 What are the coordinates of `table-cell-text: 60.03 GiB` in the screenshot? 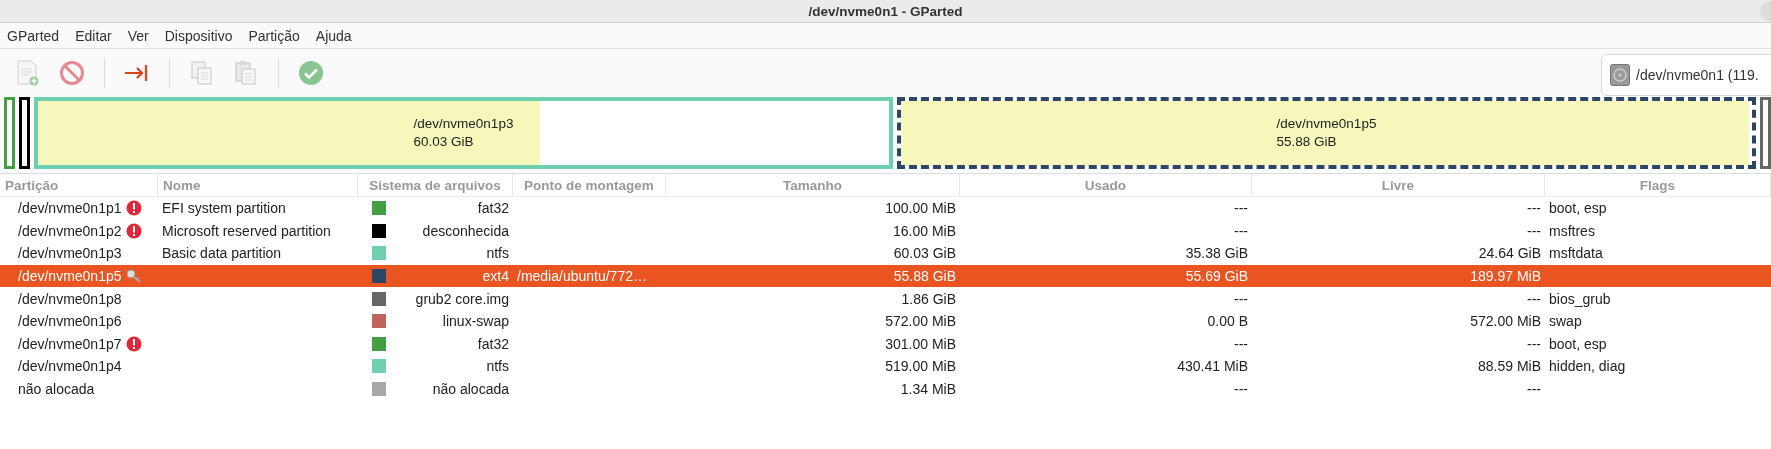 It's located at (924, 254).